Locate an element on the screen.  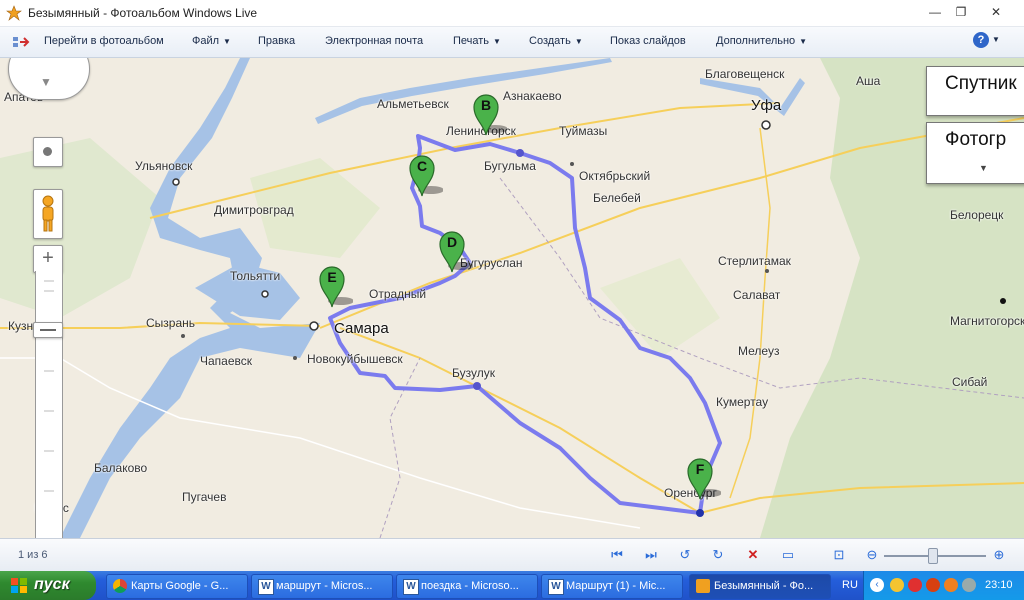
route-marker-c: C is located at coordinates (425, 175).